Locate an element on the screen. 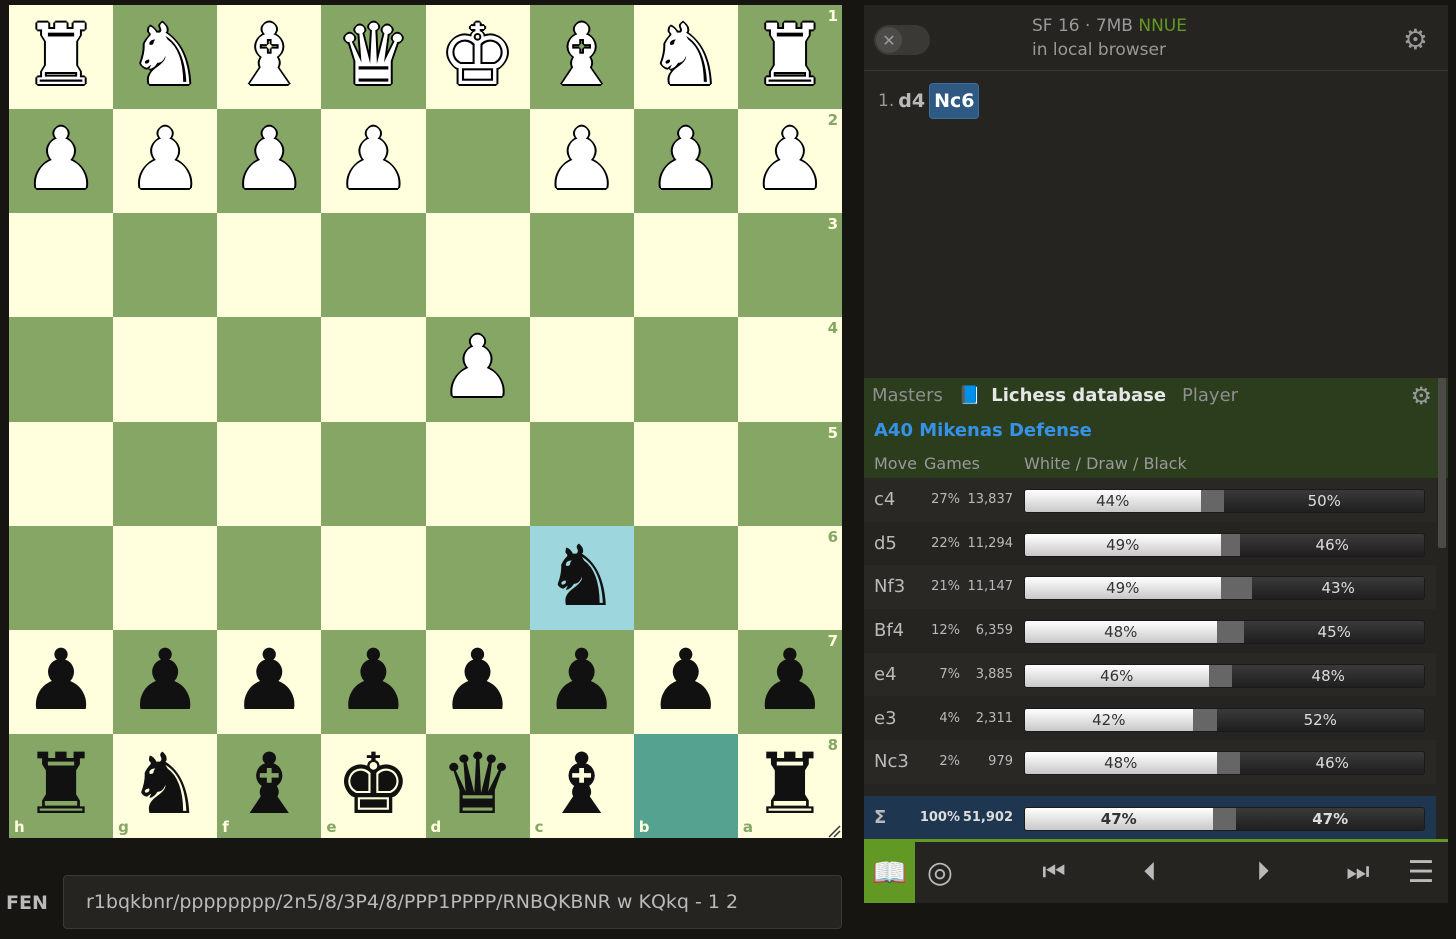  black-piece-icon: ♛ is located at coordinates (477, 784).